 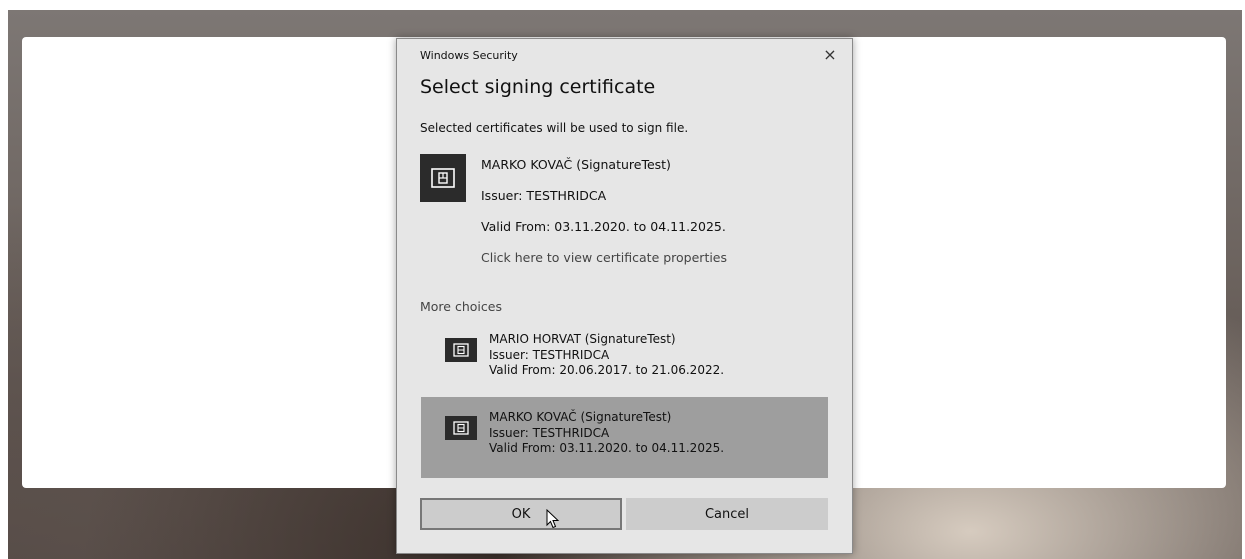 I want to click on choice-cert-validity: Valid From: 20.06.2017. to 21.06.2022., so click(x=607, y=370).